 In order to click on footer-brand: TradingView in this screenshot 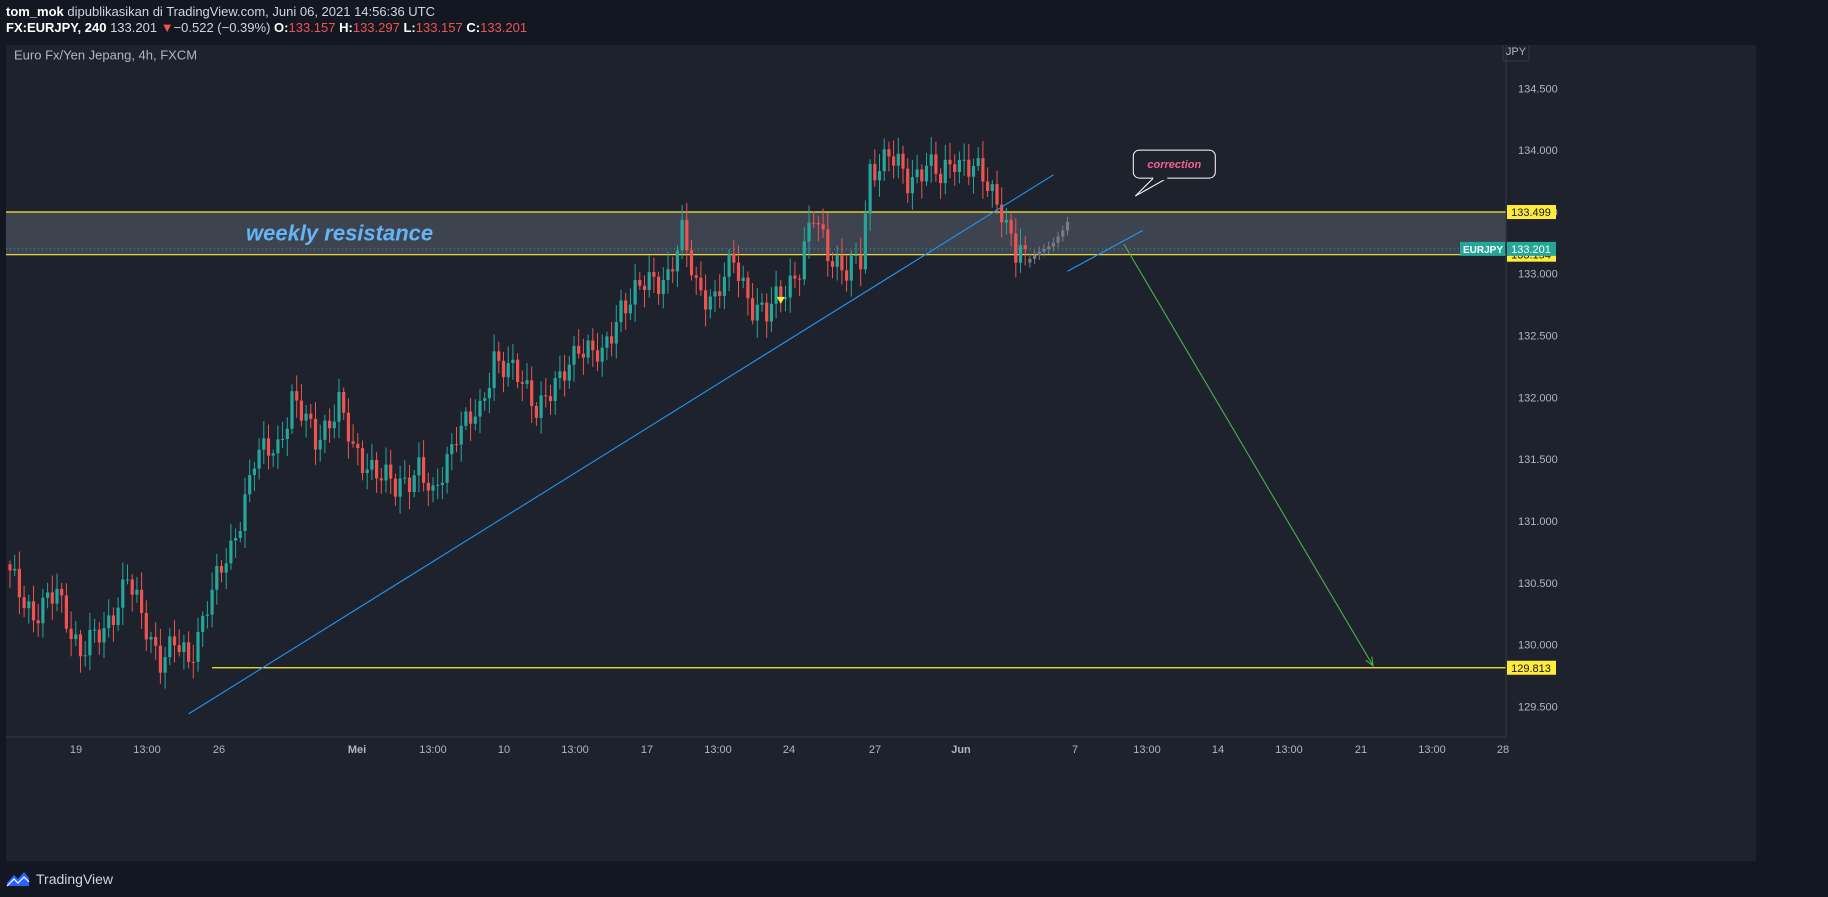, I will do `click(74, 879)`.